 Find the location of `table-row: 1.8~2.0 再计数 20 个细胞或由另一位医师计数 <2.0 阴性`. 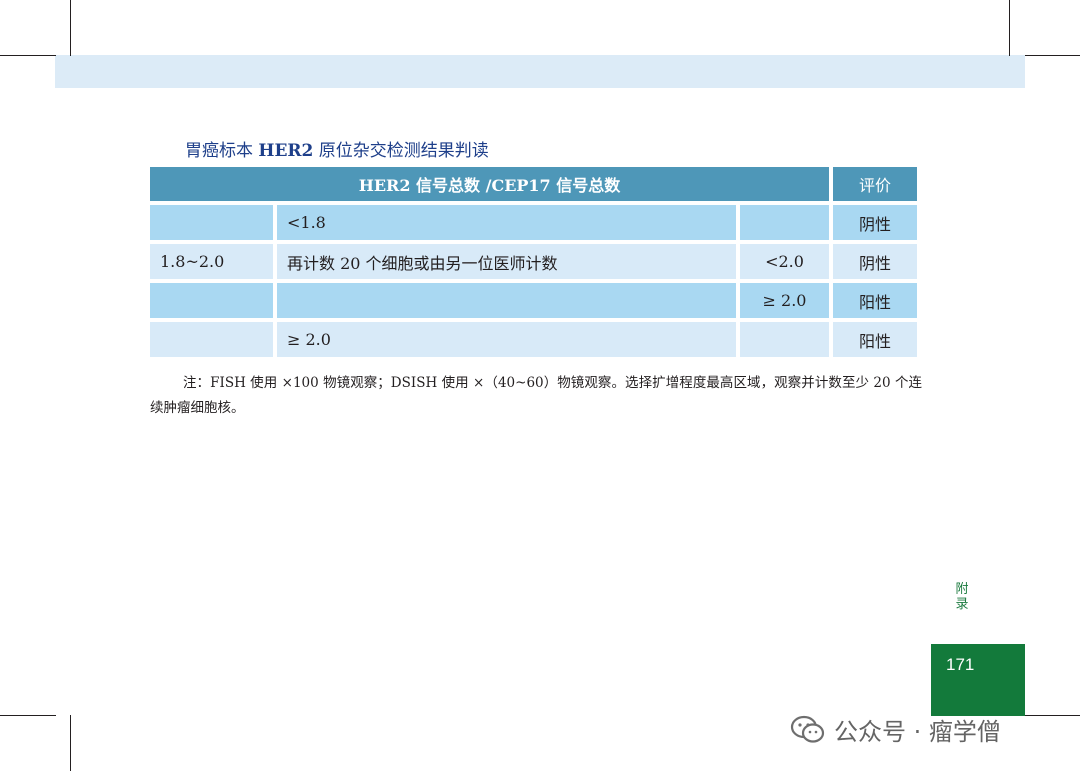

table-row: 1.8~2.0 再计数 20 个细胞或由另一位医师计数 <2.0 阴性 is located at coordinates (533, 261).